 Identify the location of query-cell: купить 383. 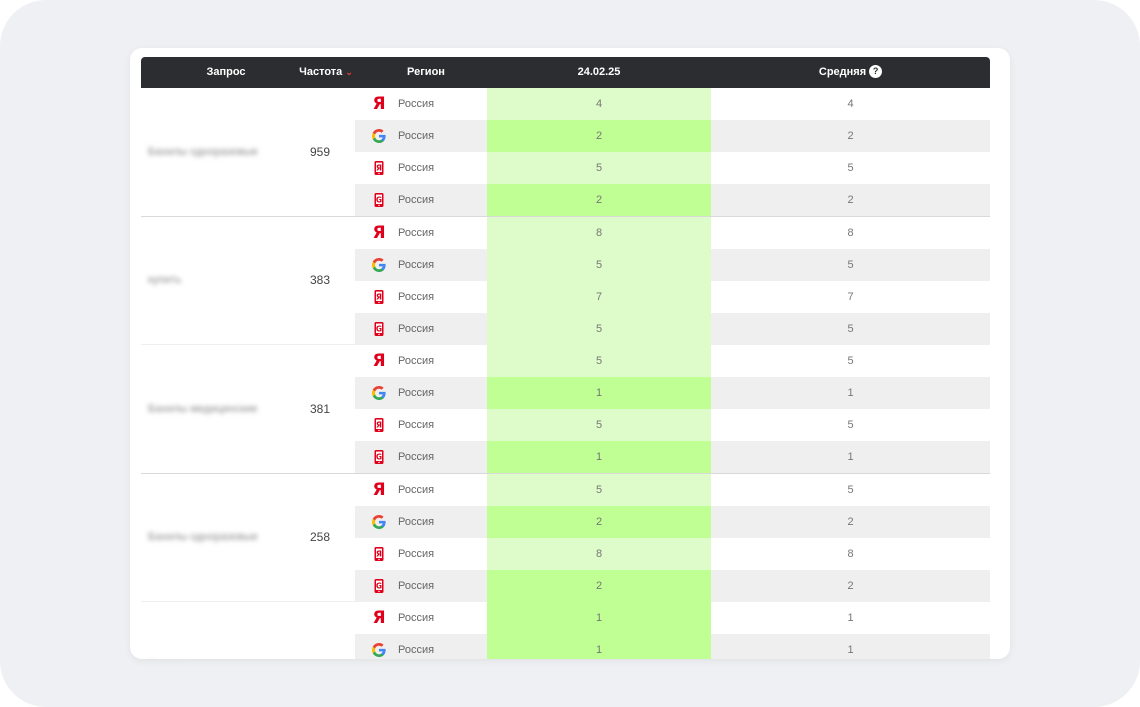
(248, 280).